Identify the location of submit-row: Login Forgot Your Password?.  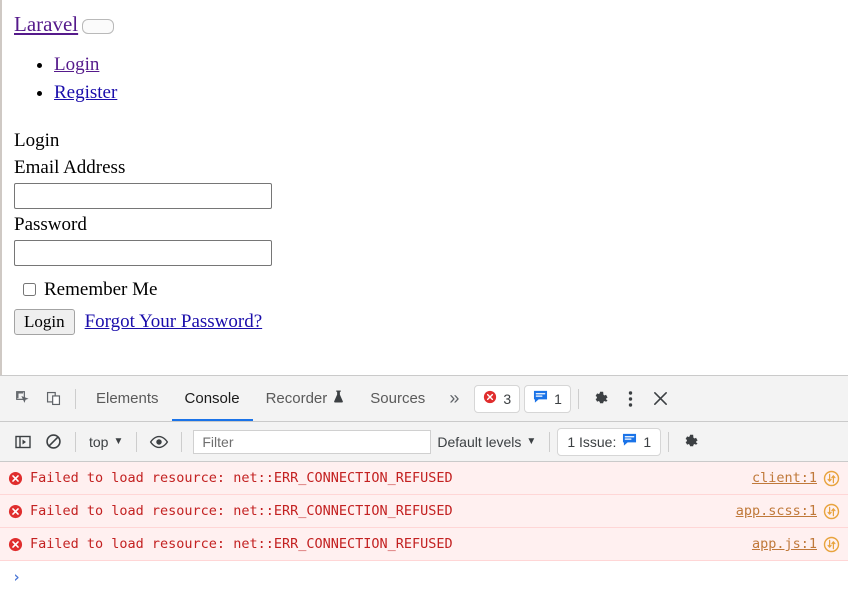
(427, 321).